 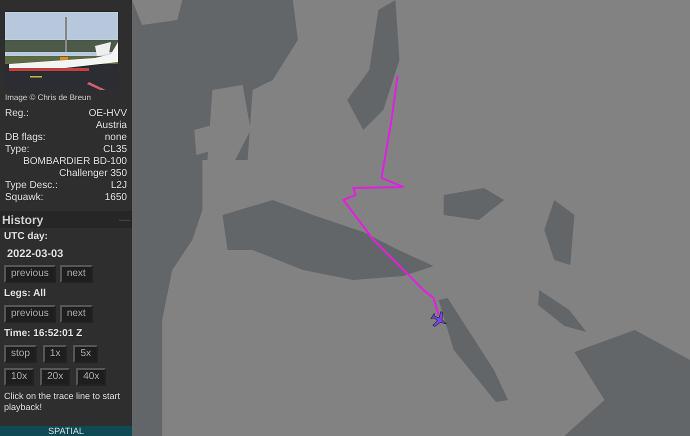 I want to click on detail-value: BOMBARDIER BD-100 Challenger 350, so click(x=74, y=168).